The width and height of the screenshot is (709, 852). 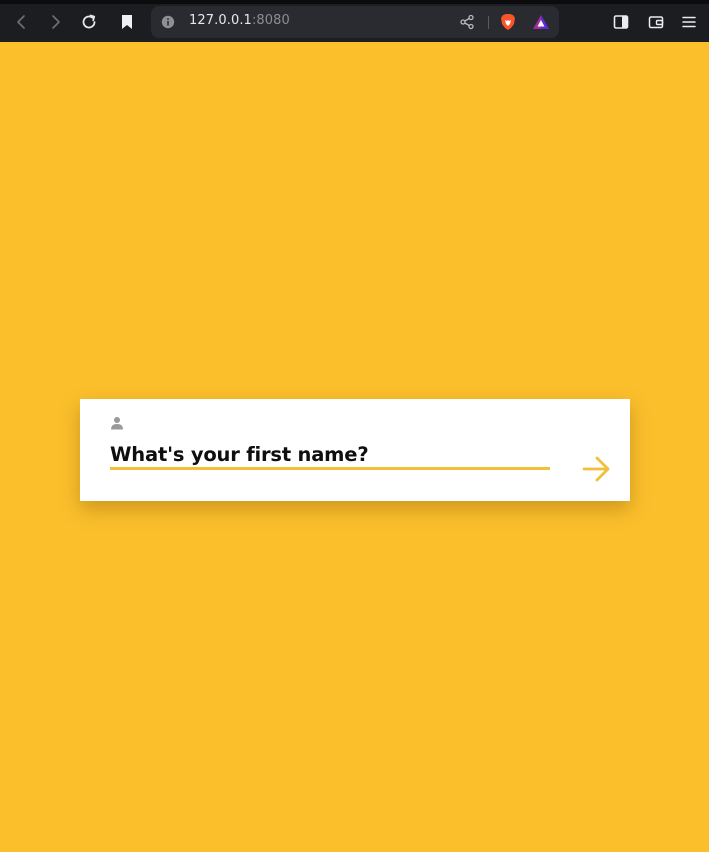 What do you see at coordinates (270, 20) in the screenshot?
I see `url-port: :8080` at bounding box center [270, 20].